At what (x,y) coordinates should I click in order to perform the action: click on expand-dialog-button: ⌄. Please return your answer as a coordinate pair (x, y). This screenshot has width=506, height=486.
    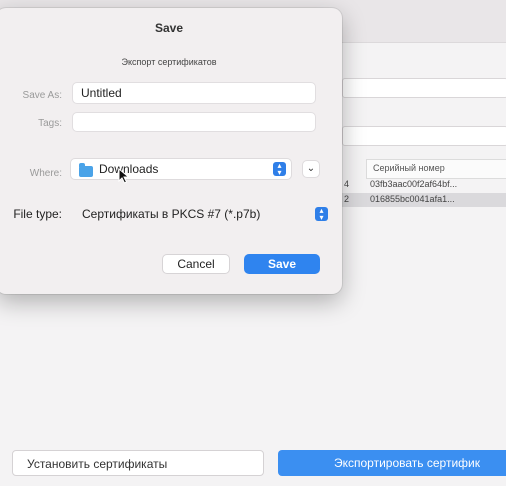
    Looking at the image, I should click on (311, 169).